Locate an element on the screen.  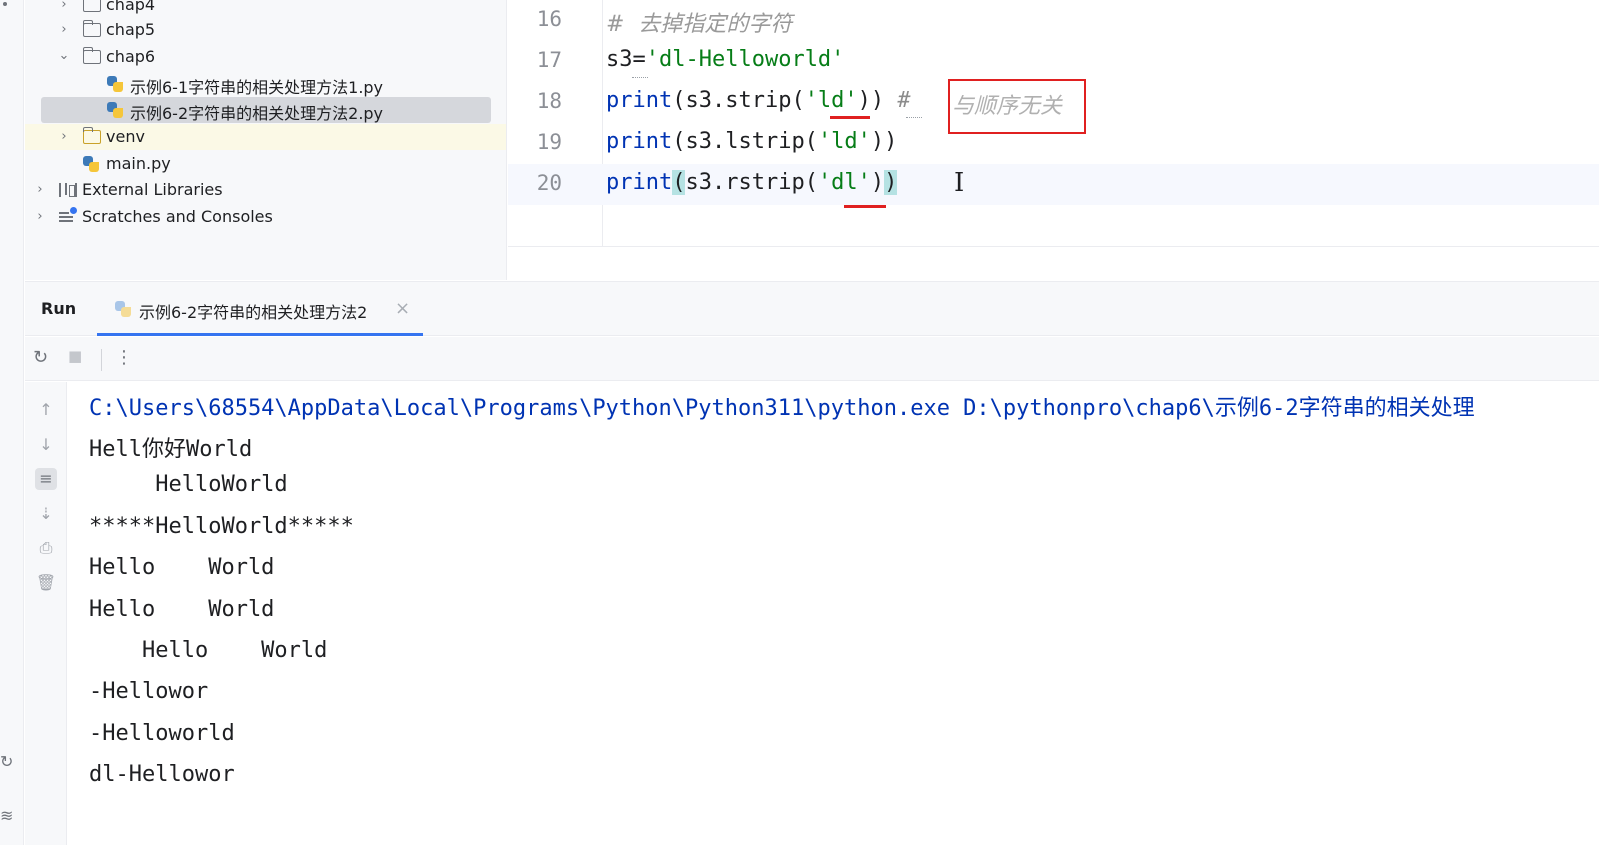
library-icon is located at coordinates (68, 190).